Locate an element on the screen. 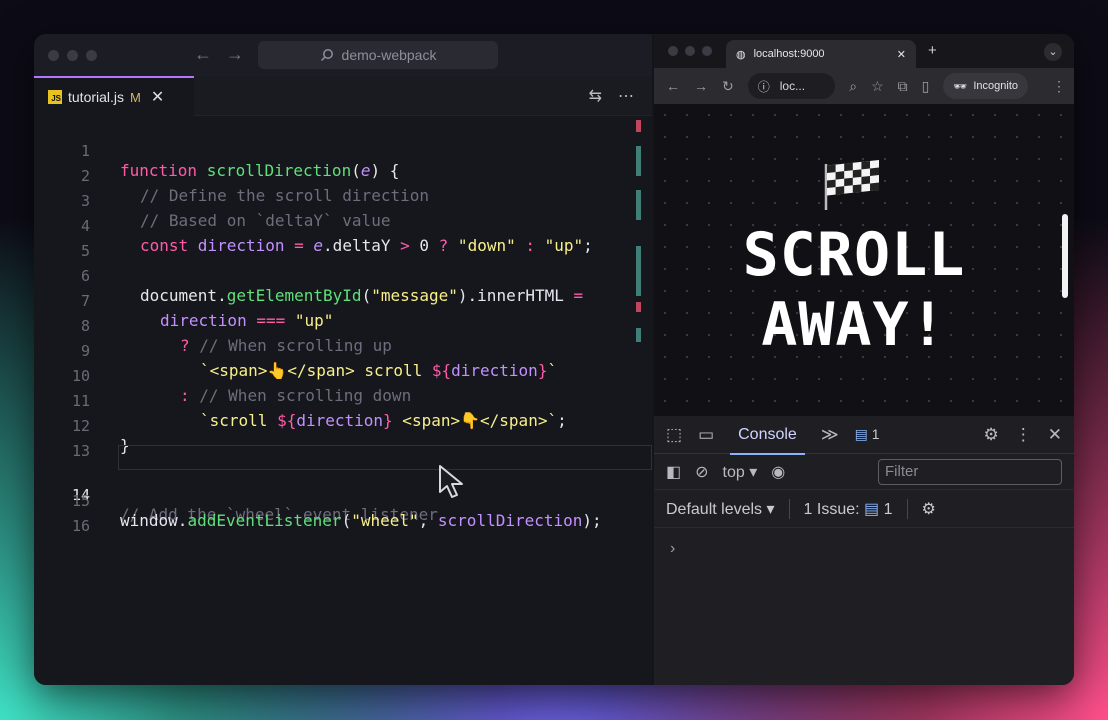  tab-console: Console is located at coordinates (767, 435).